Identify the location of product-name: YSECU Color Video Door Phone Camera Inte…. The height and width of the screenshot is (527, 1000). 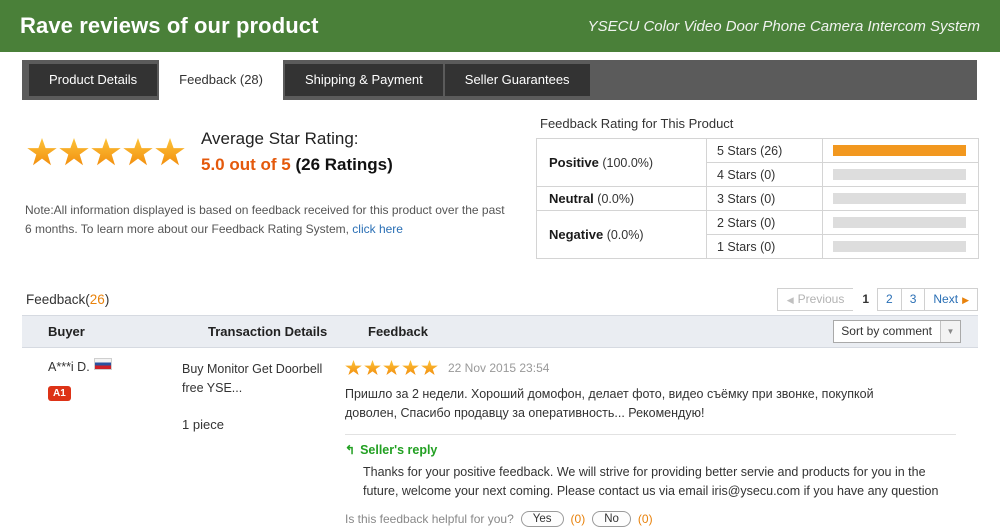
(783, 26).